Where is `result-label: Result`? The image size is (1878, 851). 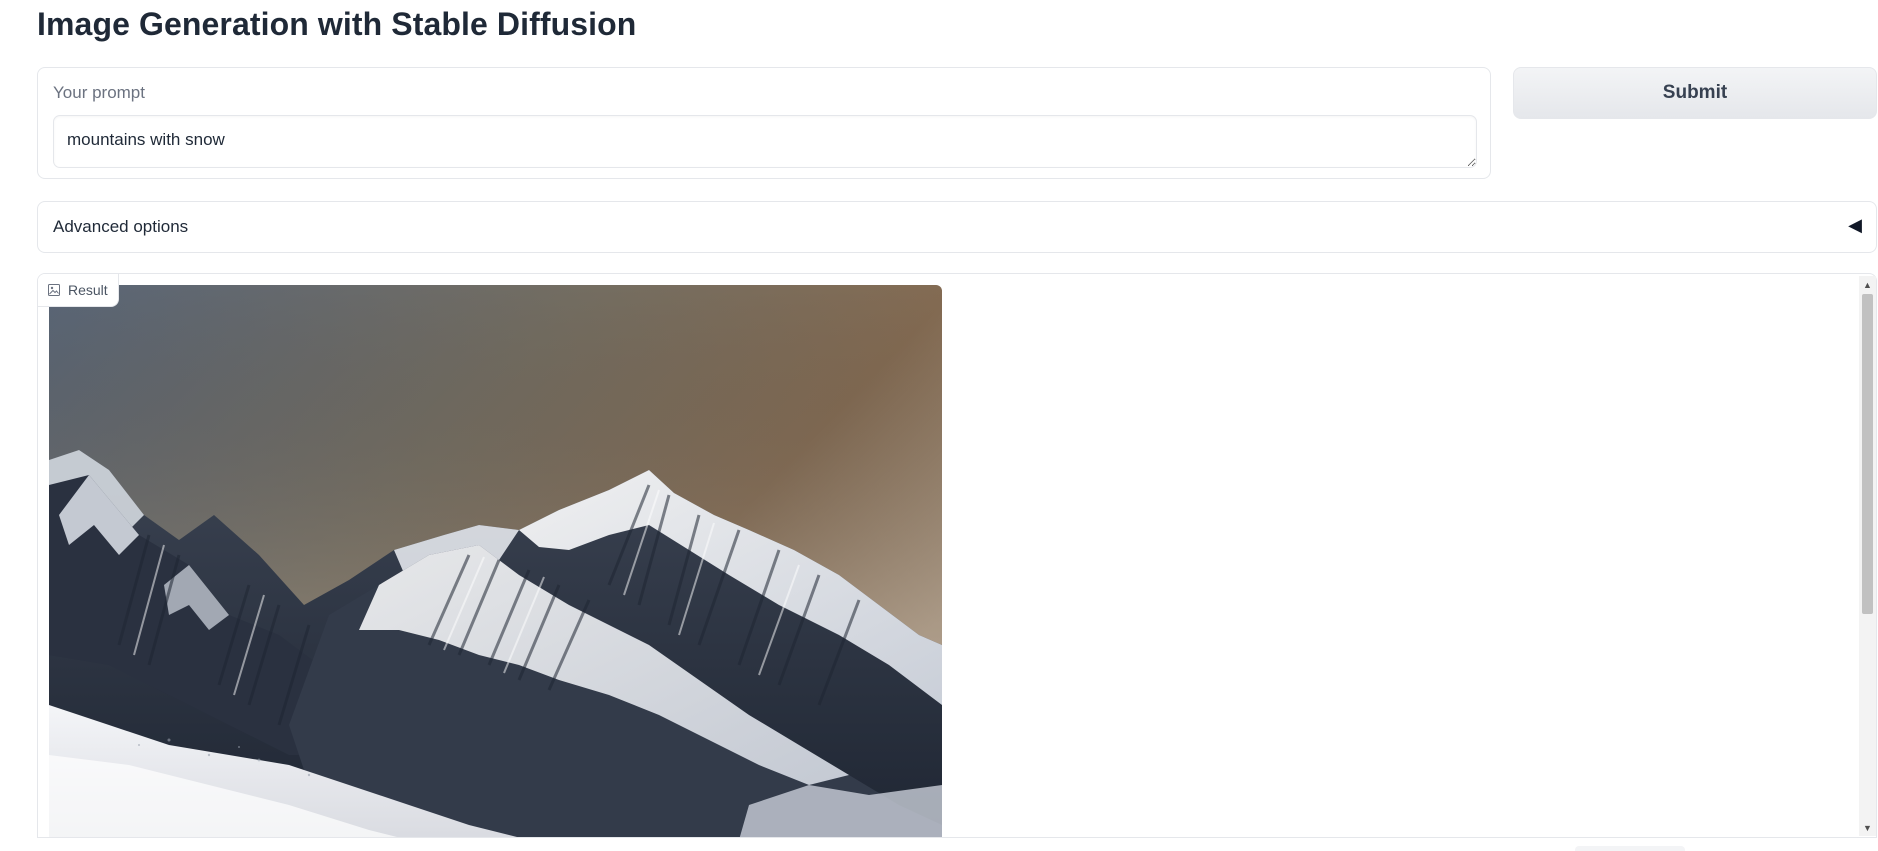 result-label: Result is located at coordinates (88, 290).